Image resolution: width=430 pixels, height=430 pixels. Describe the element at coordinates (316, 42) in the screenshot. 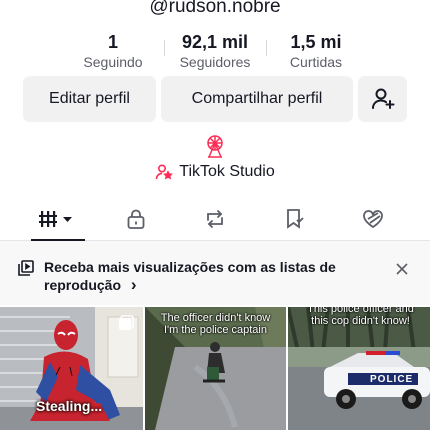

I see `likes-count: 1,5 mi` at that location.